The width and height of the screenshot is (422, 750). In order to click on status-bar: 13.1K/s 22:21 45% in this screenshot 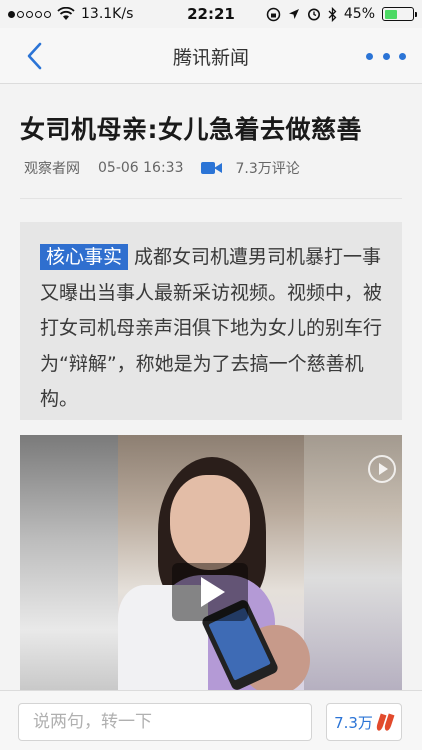, I will do `click(211, 14)`.